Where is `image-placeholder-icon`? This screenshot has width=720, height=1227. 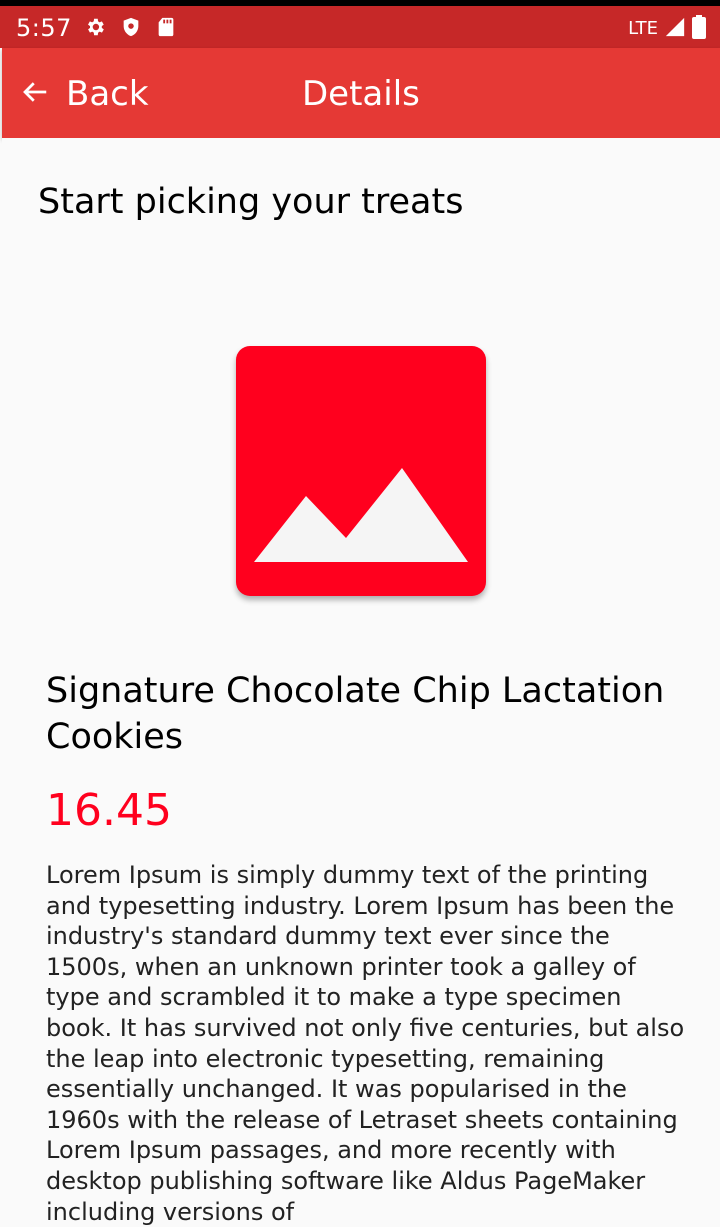
image-placeholder-icon is located at coordinates (361, 532).